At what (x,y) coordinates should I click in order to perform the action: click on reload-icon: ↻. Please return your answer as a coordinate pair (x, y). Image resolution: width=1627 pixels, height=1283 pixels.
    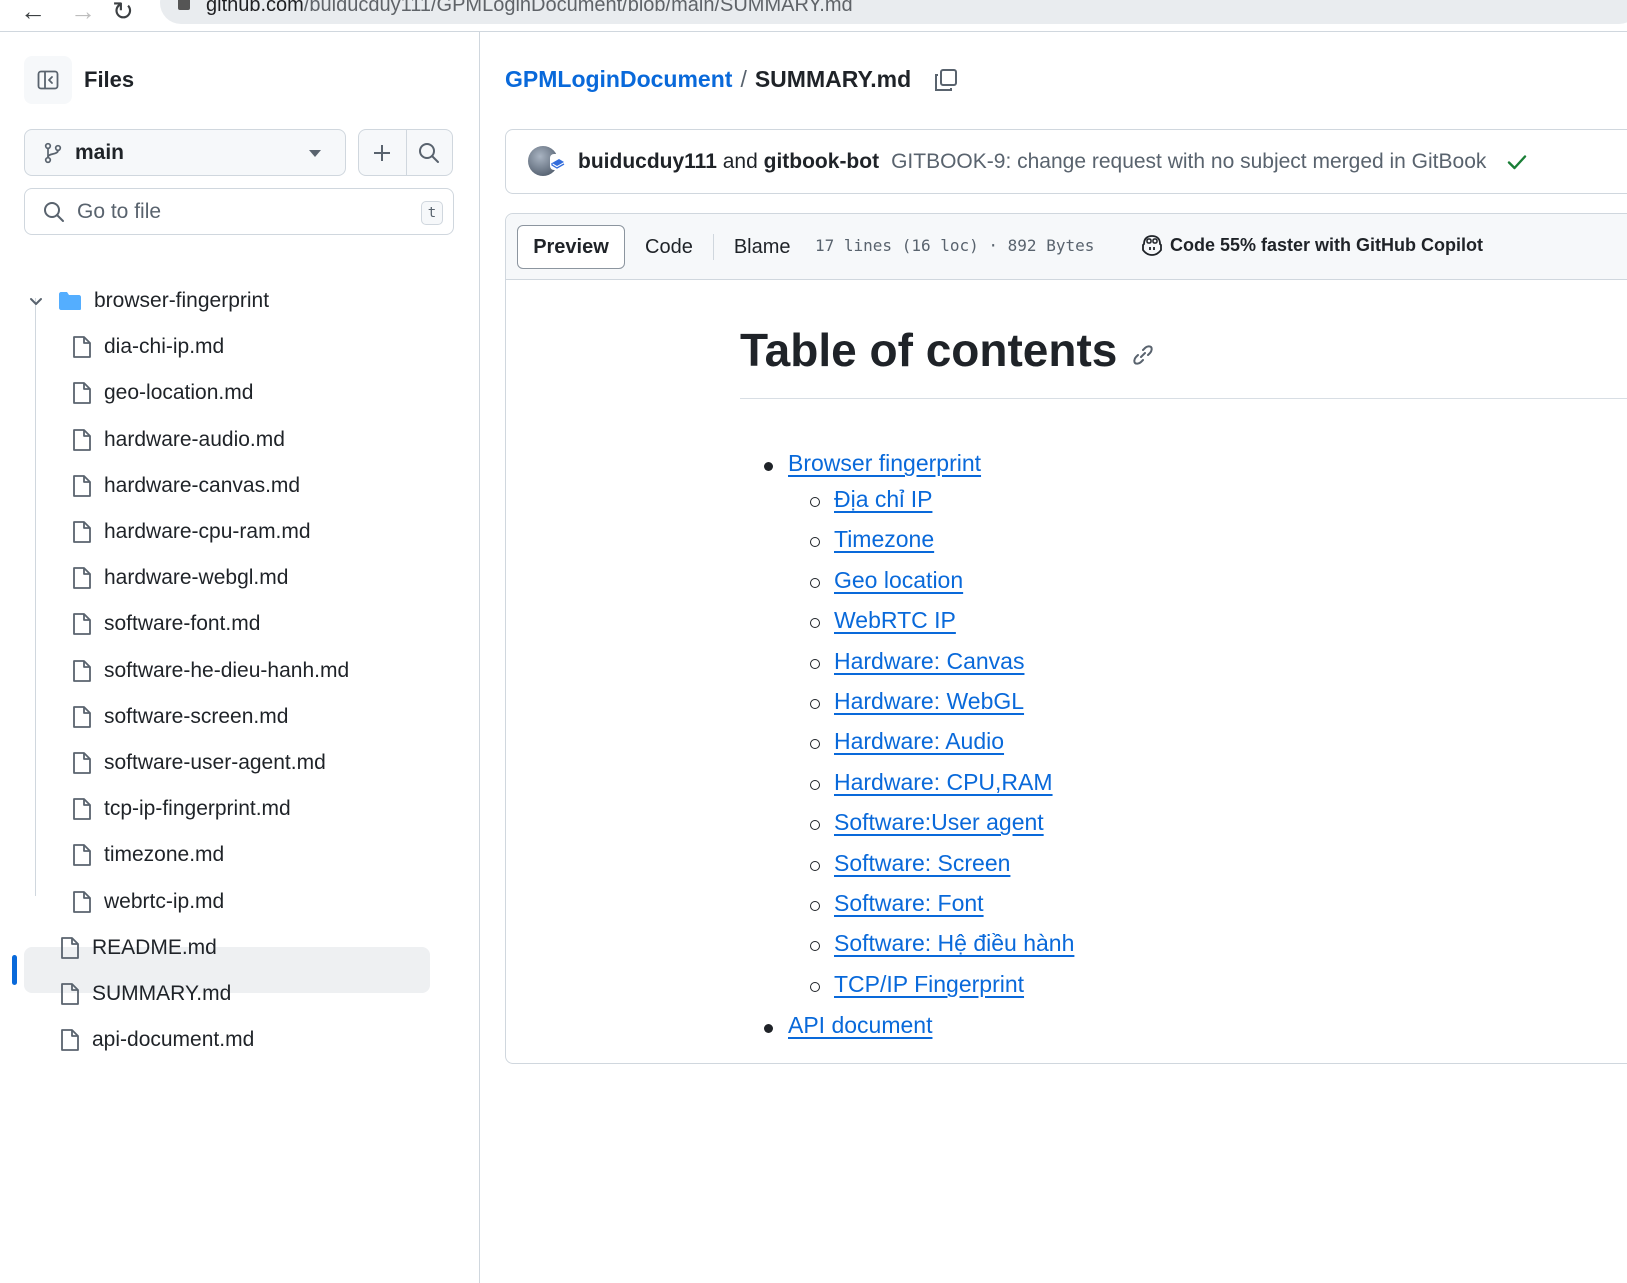
    Looking at the image, I should click on (123, 13).